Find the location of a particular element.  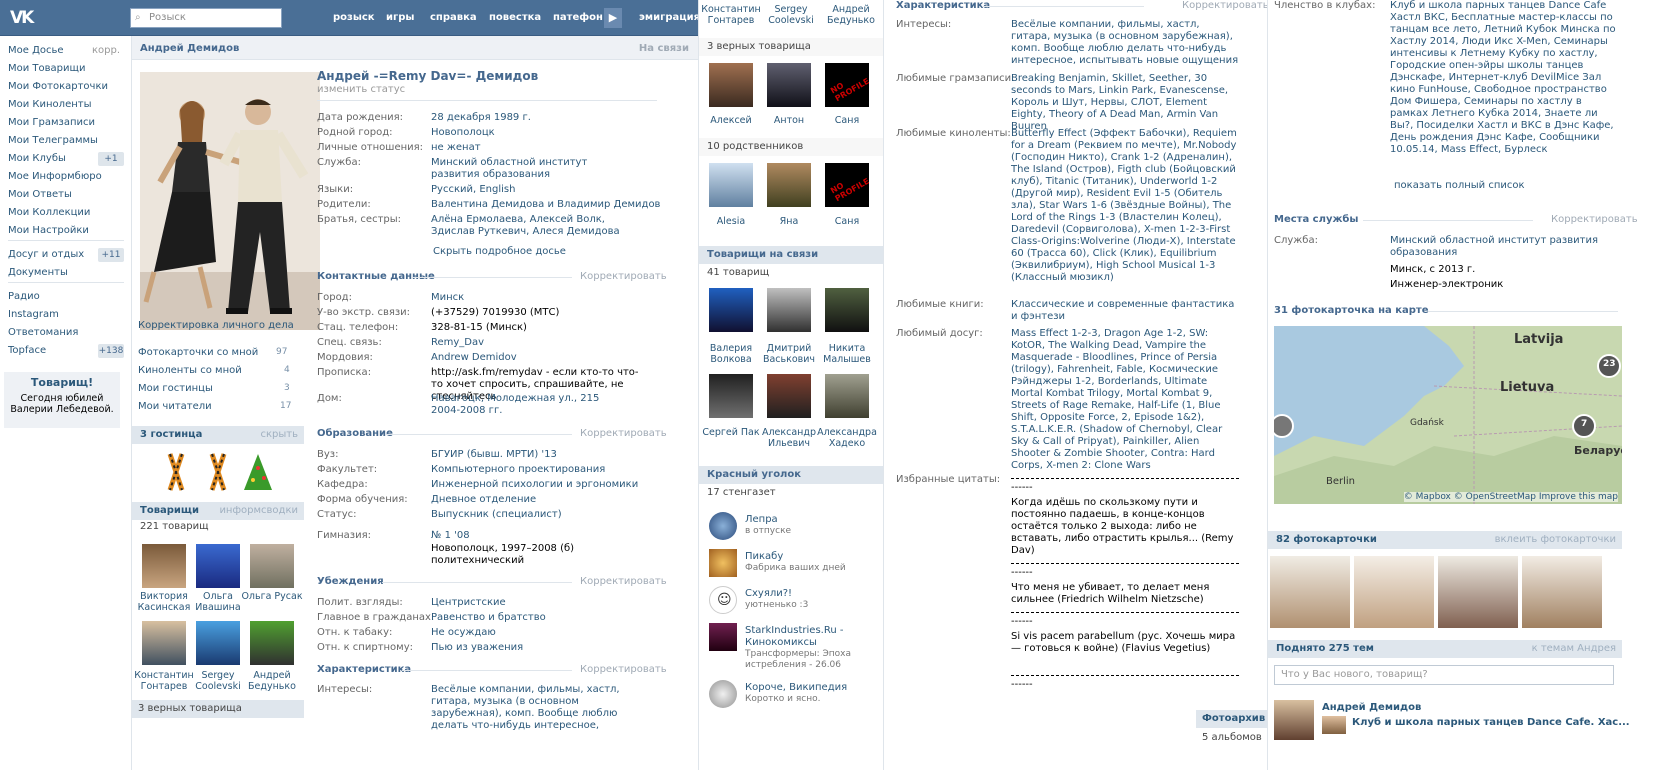

friends-updates-link: информсводки is located at coordinates (258, 510).